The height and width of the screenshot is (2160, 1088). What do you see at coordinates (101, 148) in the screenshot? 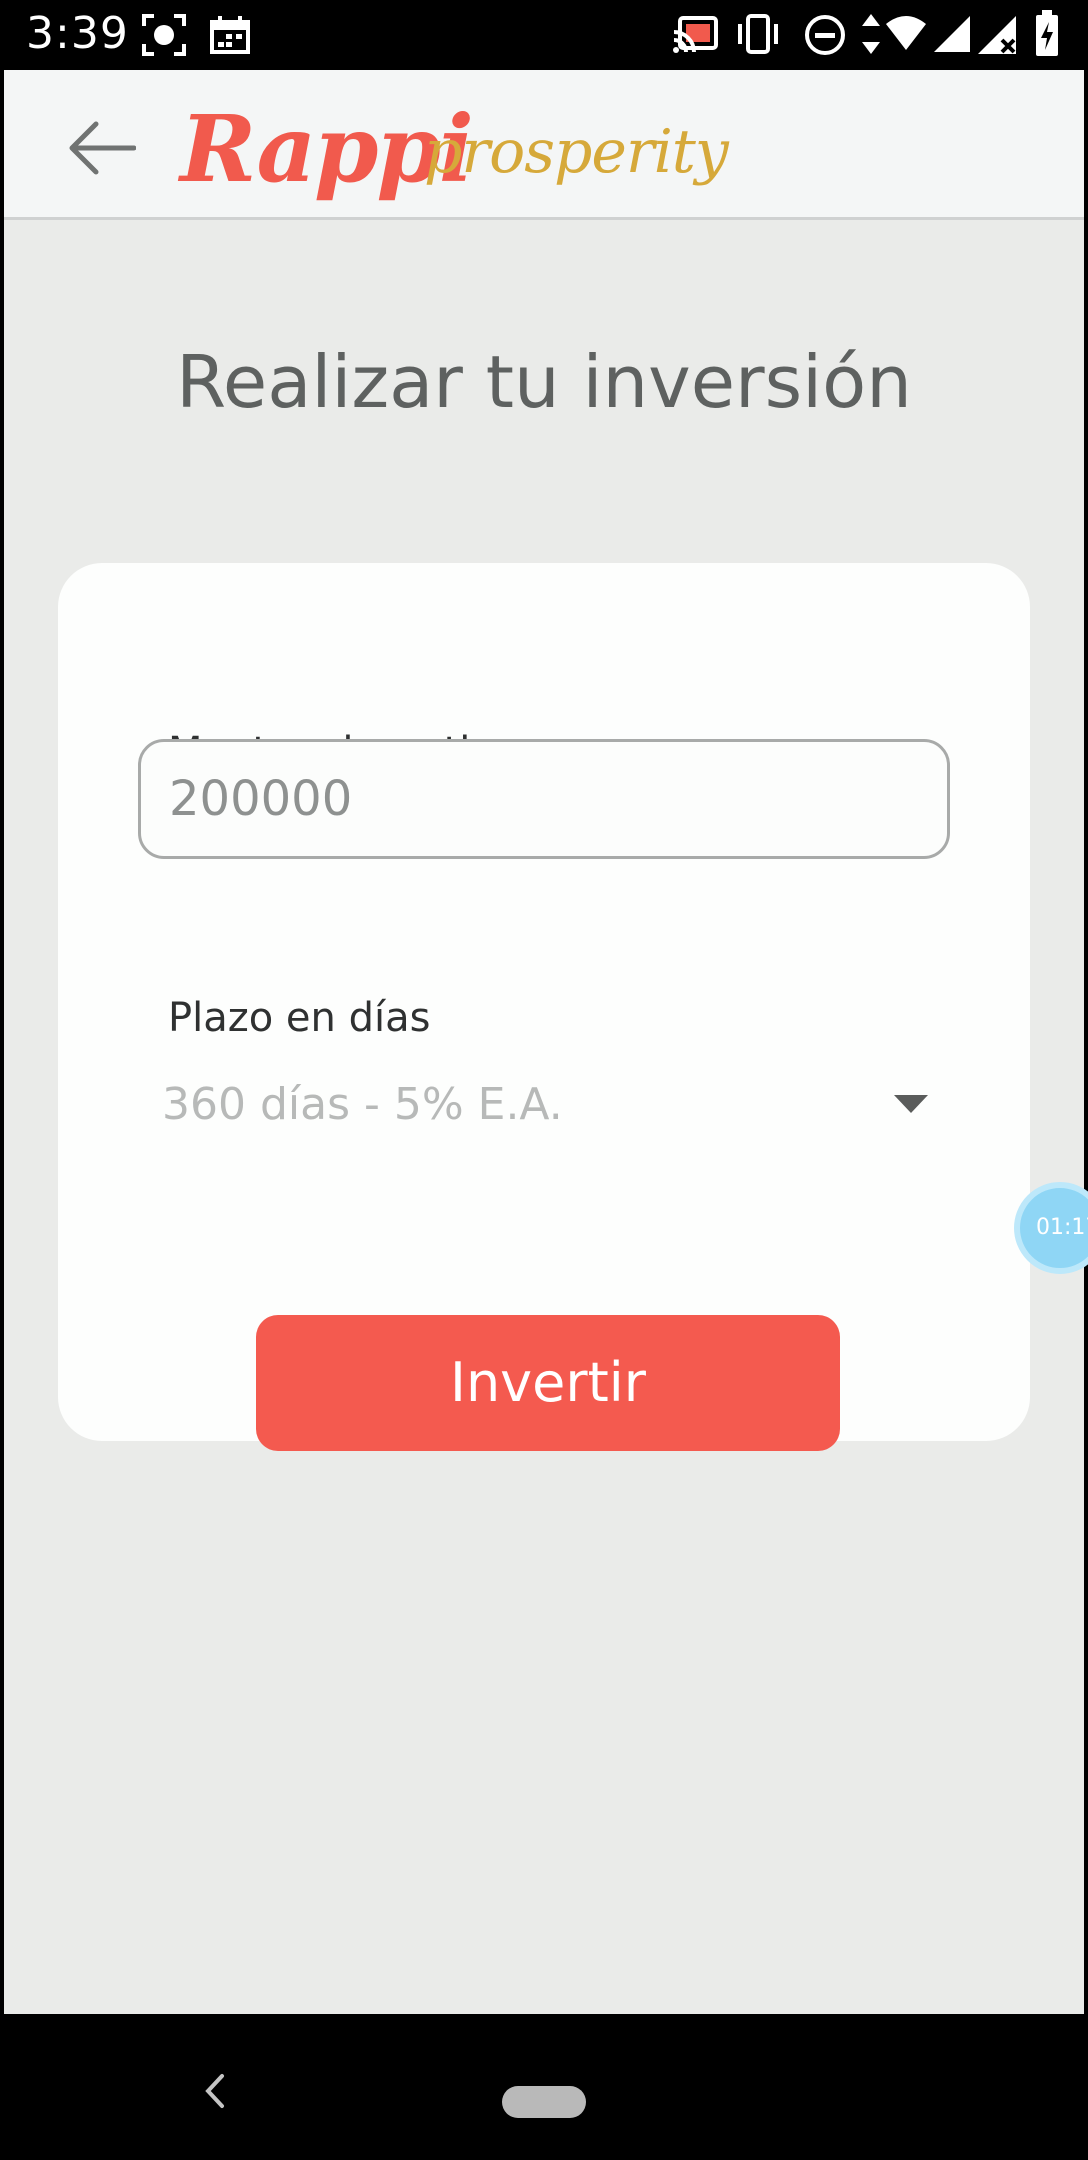
I see `arrow-back-icon` at bounding box center [101, 148].